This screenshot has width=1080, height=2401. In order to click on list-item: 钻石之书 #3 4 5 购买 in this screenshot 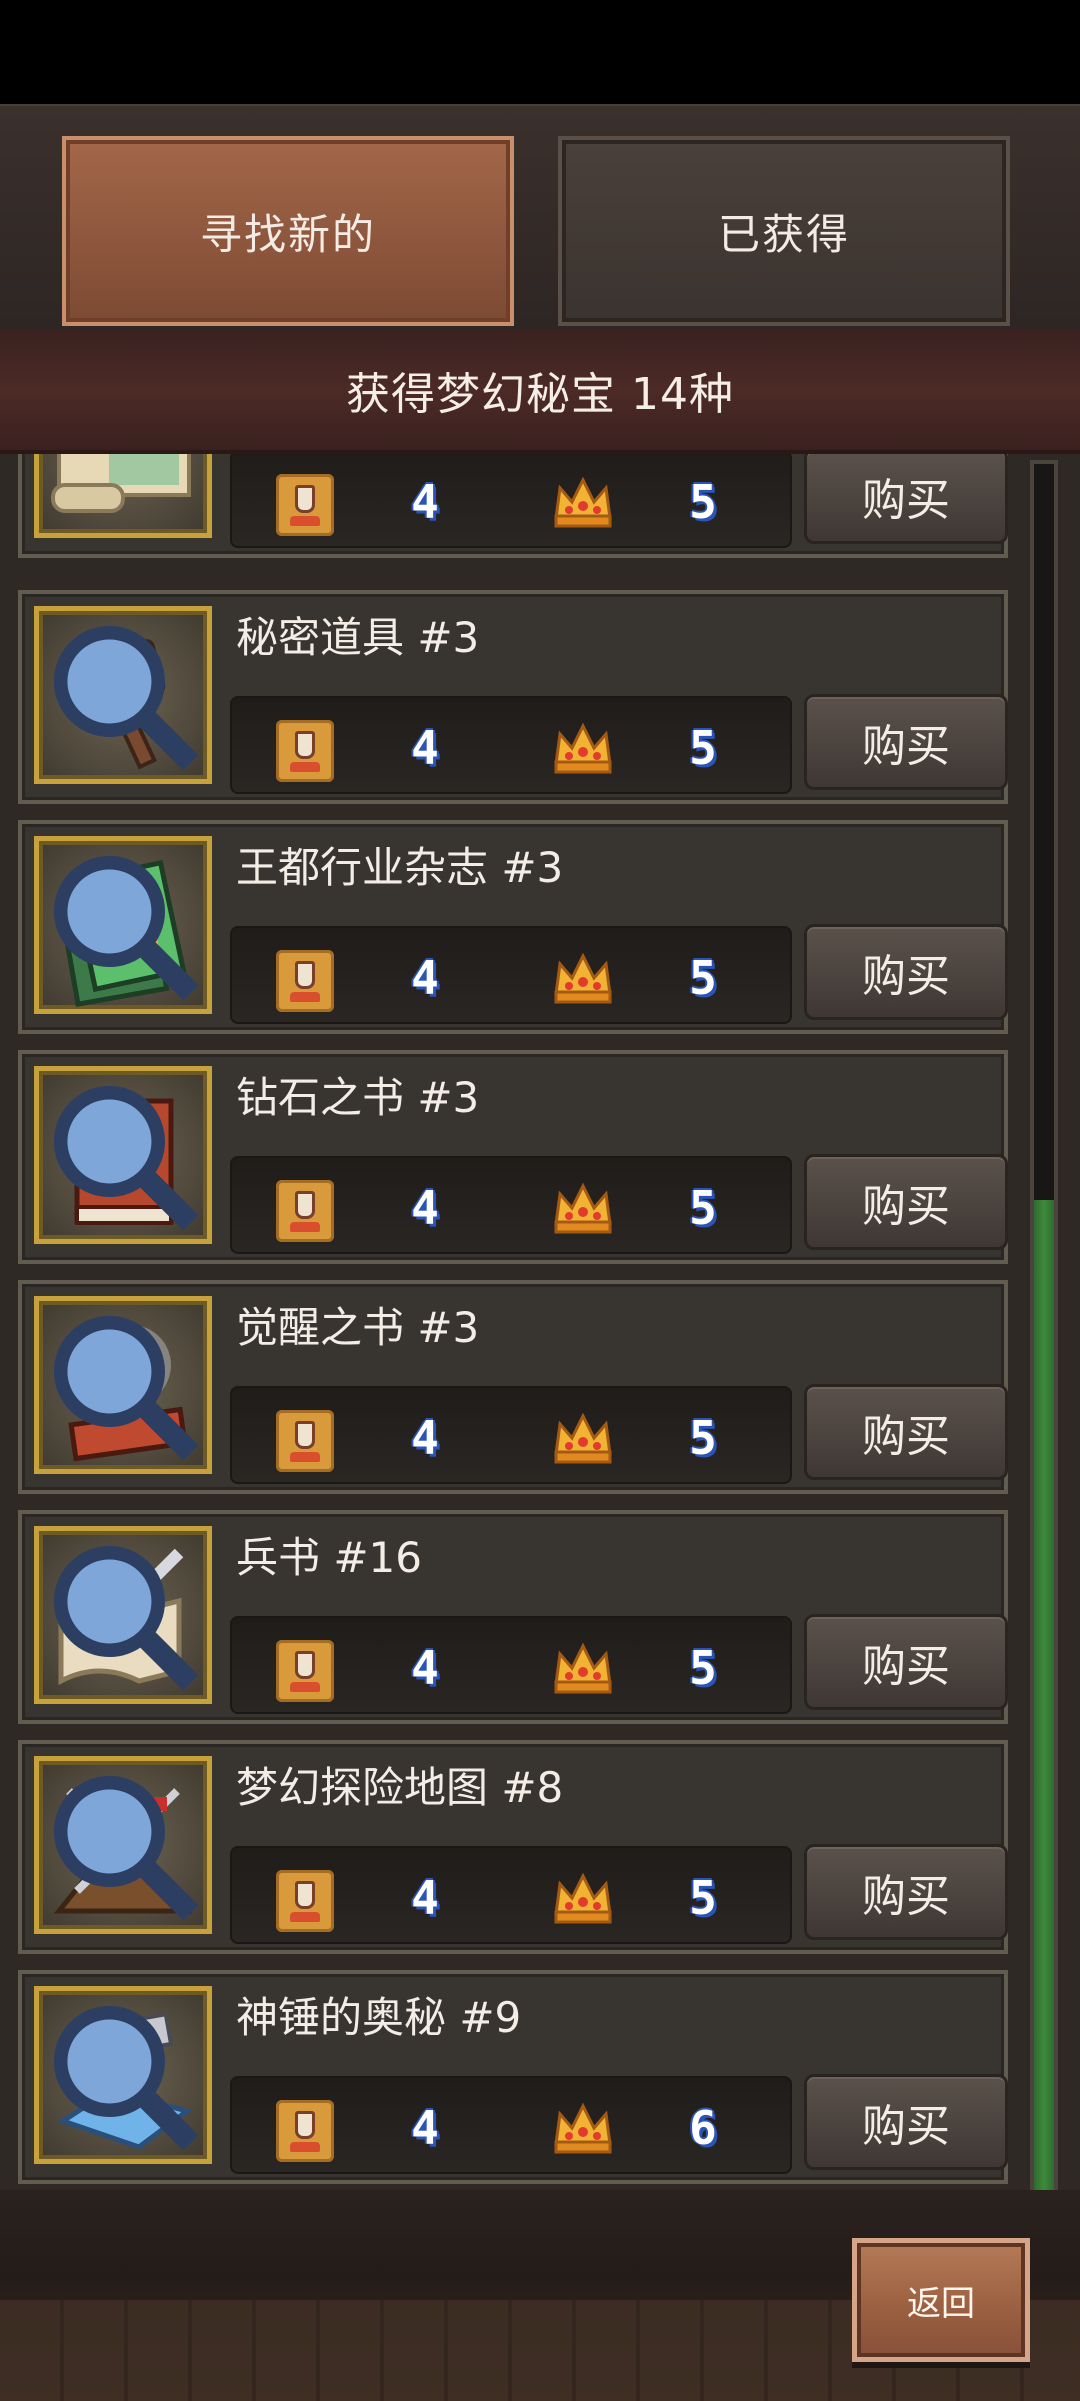, I will do `click(513, 1157)`.